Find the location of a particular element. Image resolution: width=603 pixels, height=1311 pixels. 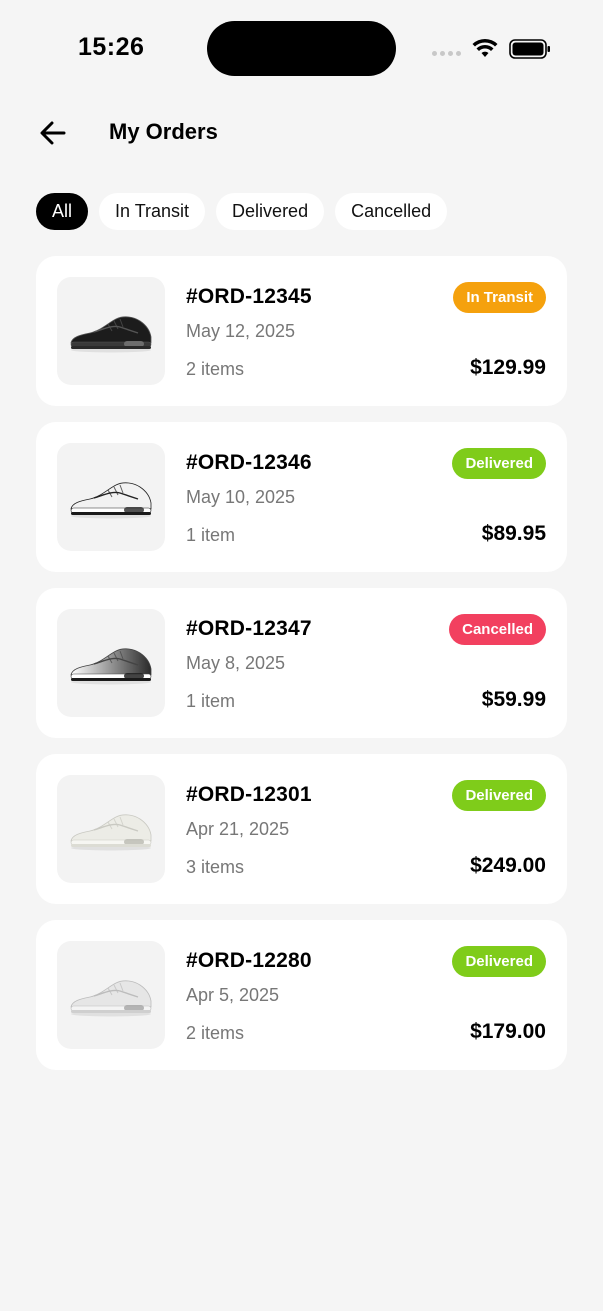

battery-icon is located at coordinates (529, 49).